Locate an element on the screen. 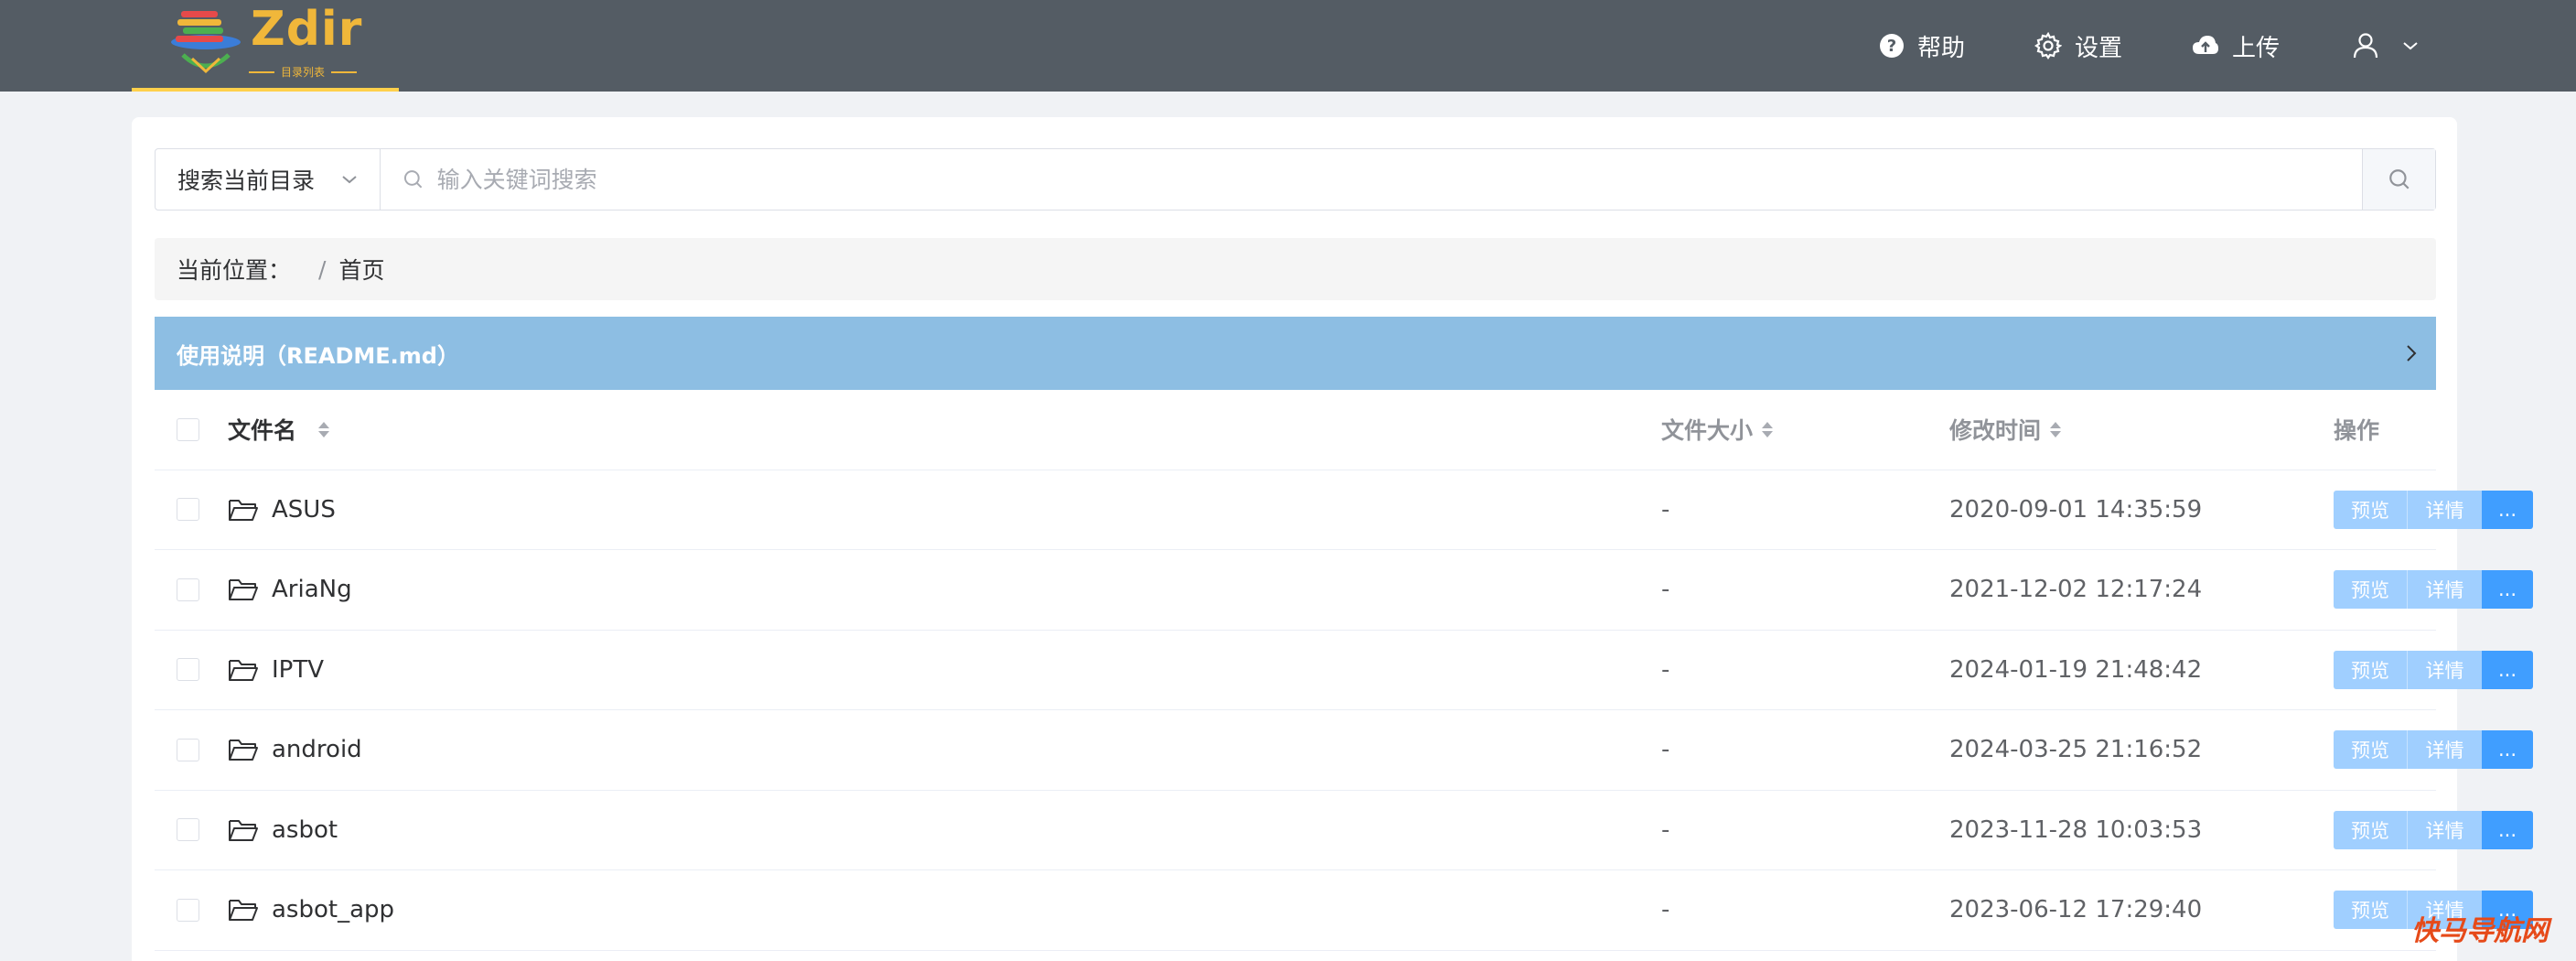 This screenshot has height=961, width=2576. select-all-checkbox is located at coordinates (188, 429).